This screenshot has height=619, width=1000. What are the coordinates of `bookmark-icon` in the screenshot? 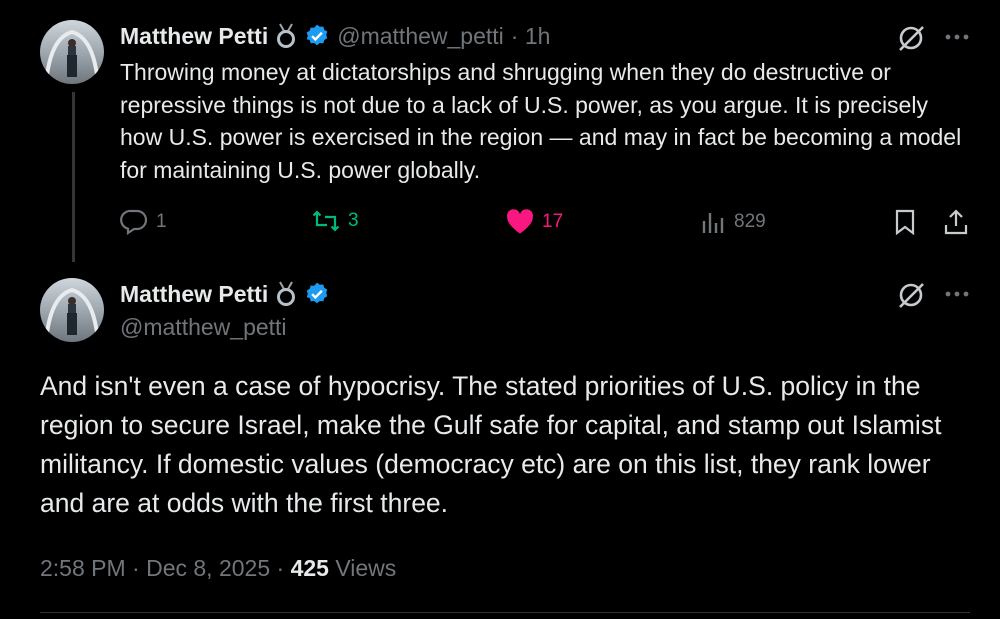 It's located at (905, 222).